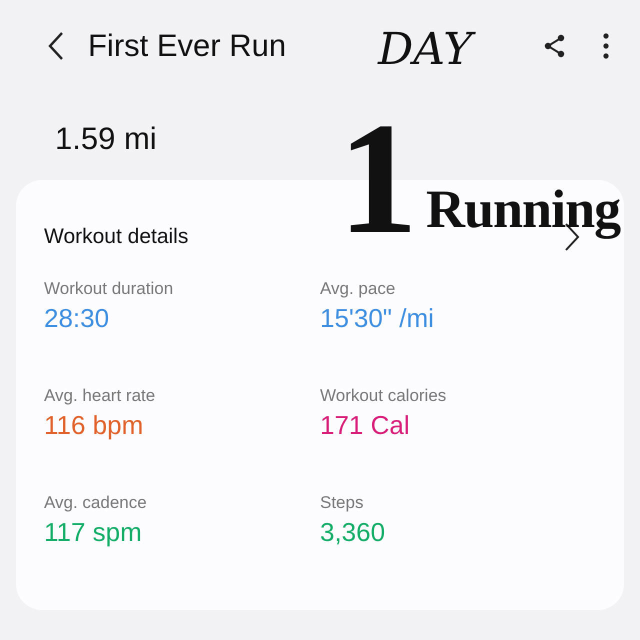  I want to click on metric-label: Avg. pace, so click(358, 289).